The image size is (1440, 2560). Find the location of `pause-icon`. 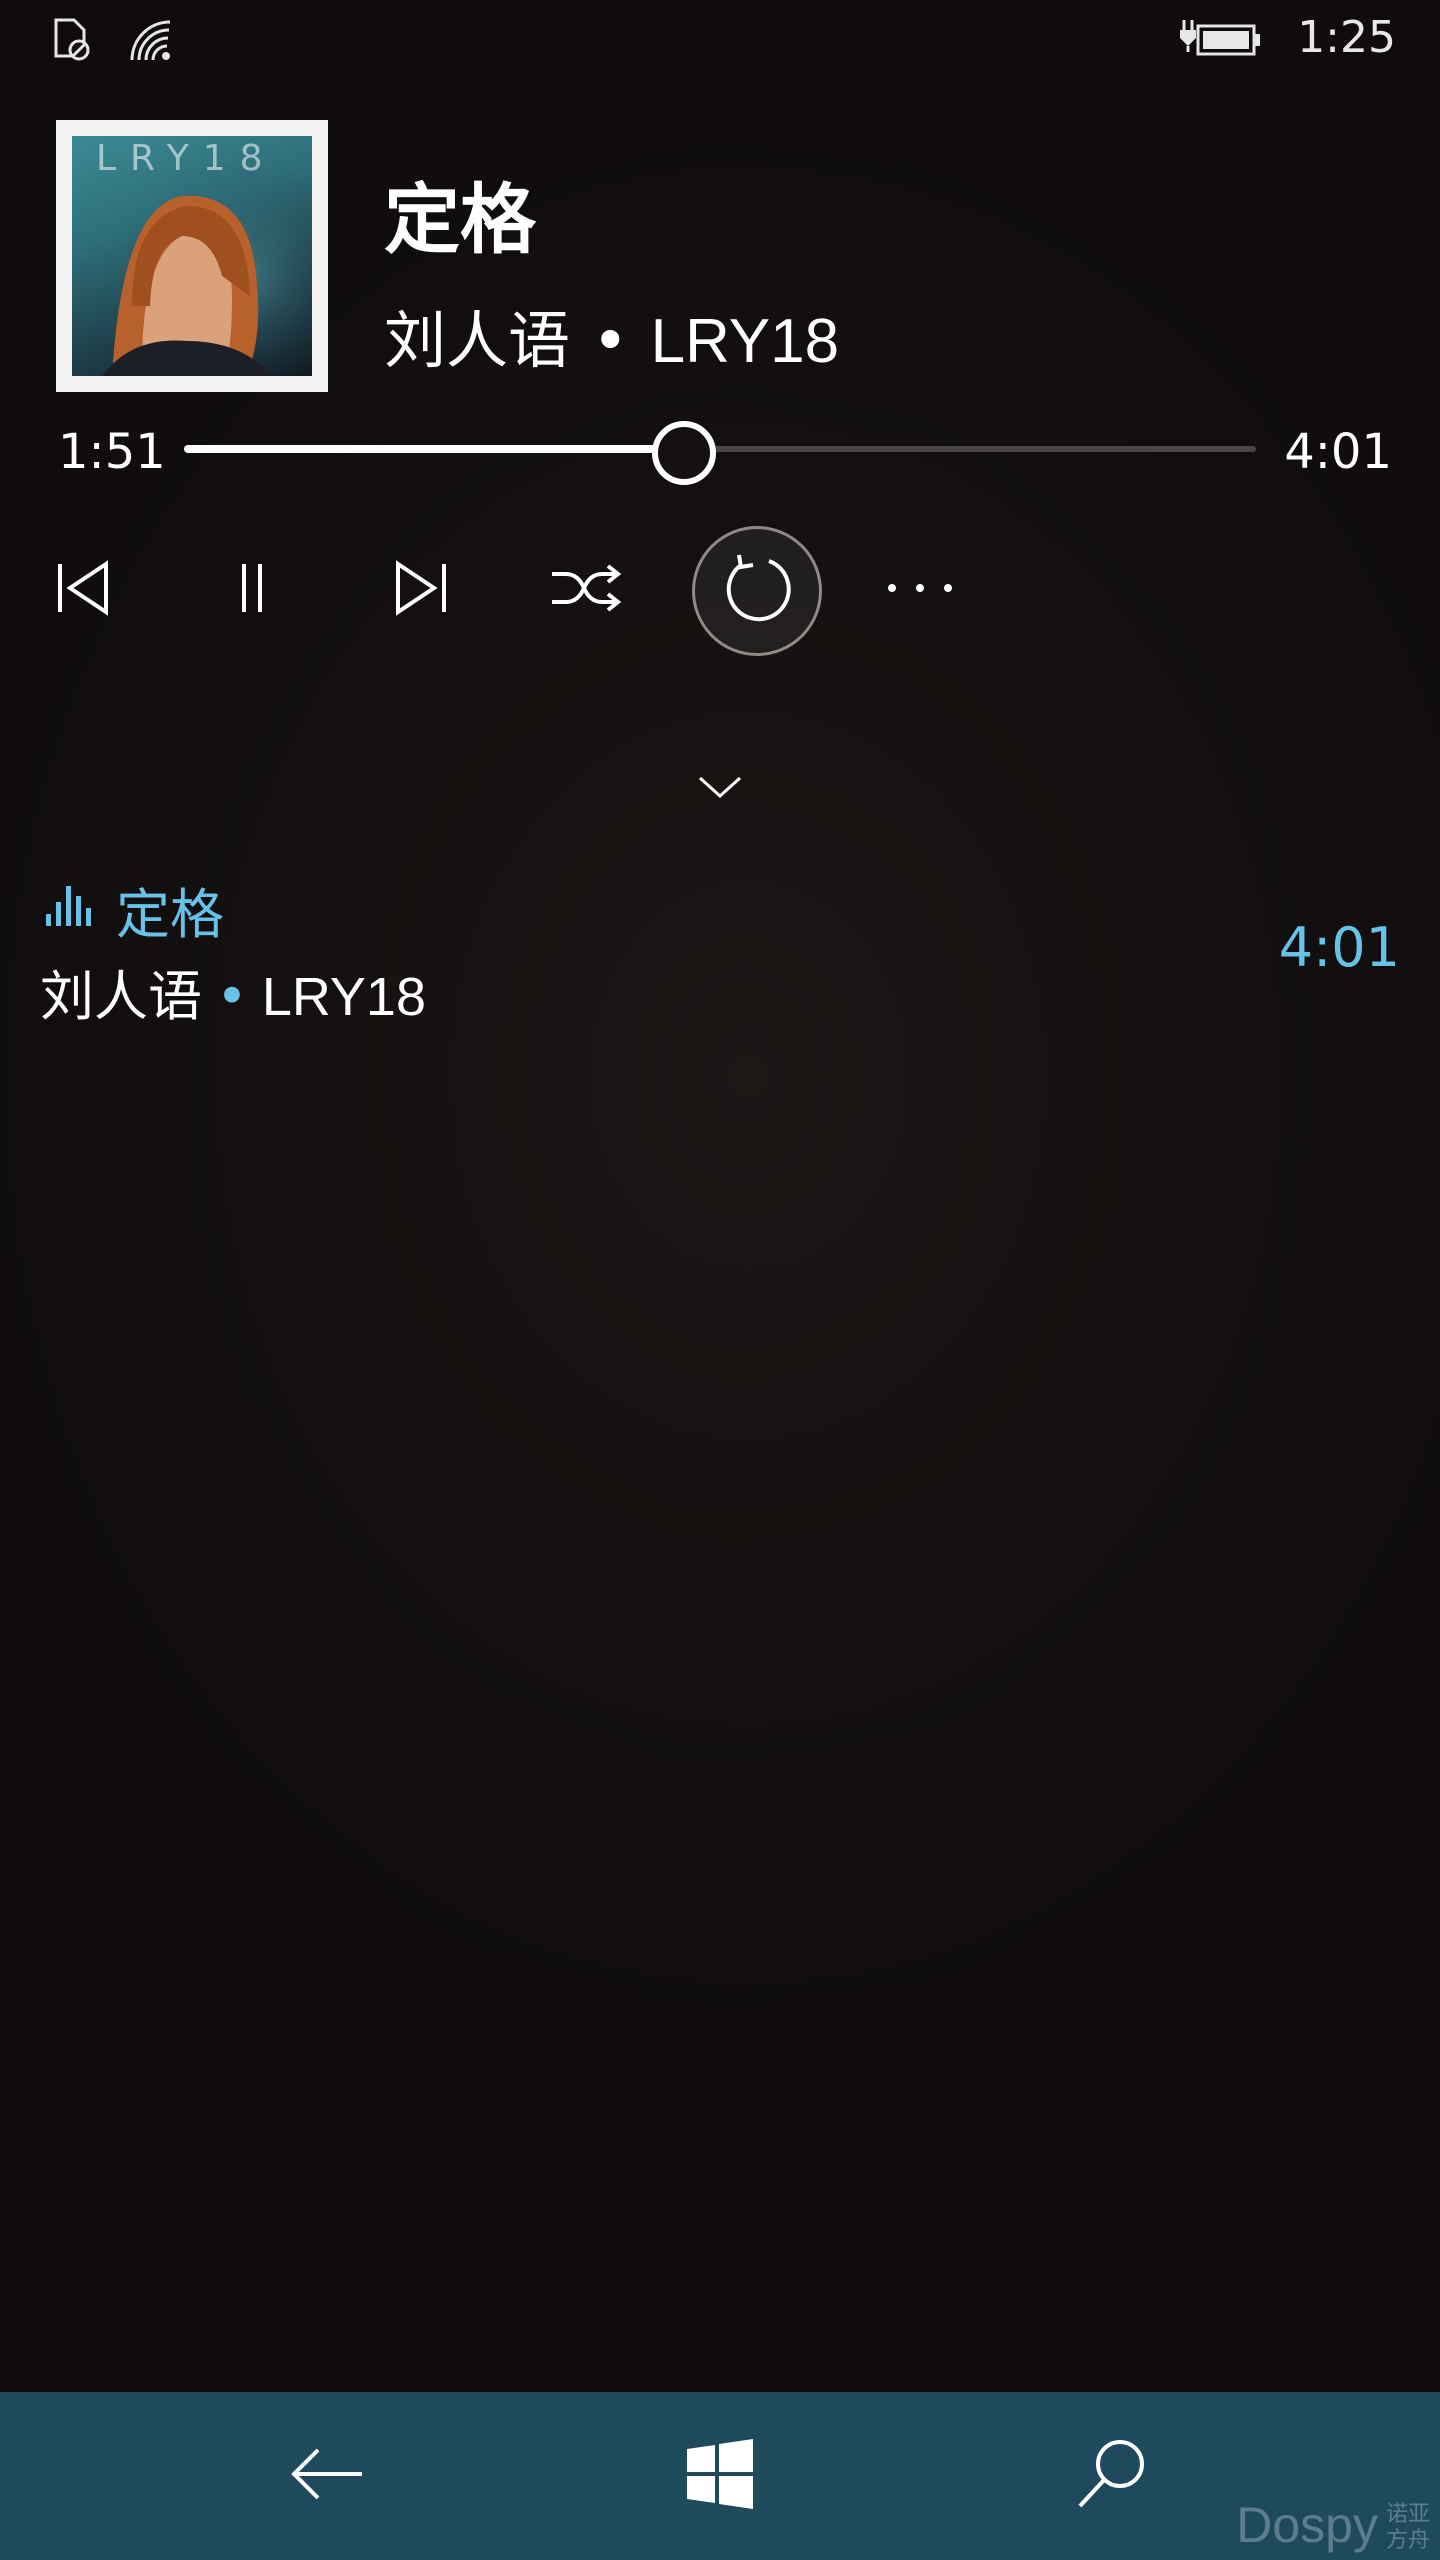

pause-icon is located at coordinates (252, 590).